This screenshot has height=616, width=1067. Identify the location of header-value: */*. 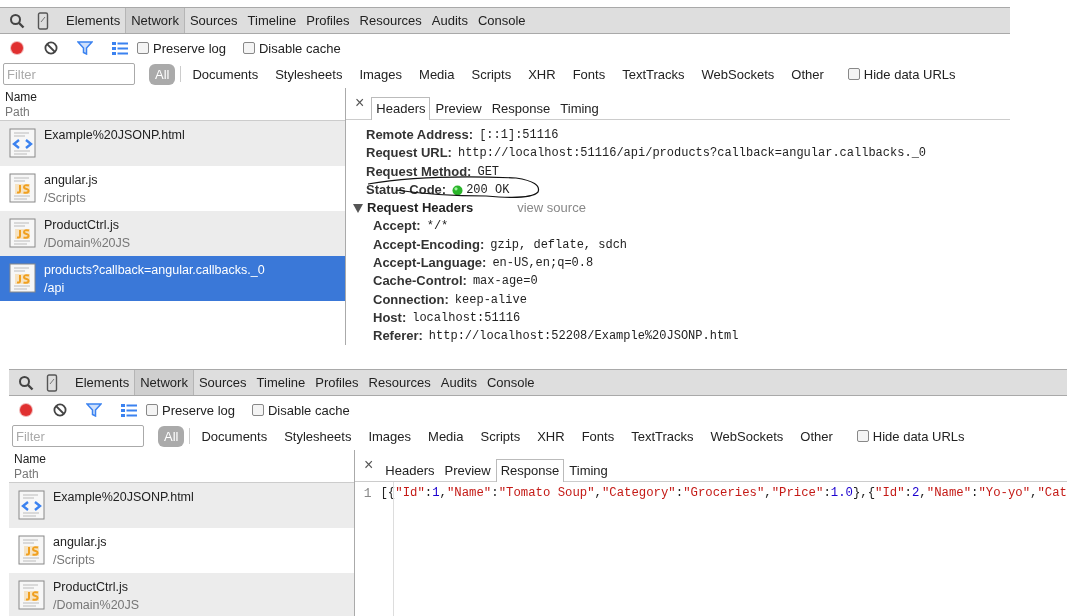
(437, 227).